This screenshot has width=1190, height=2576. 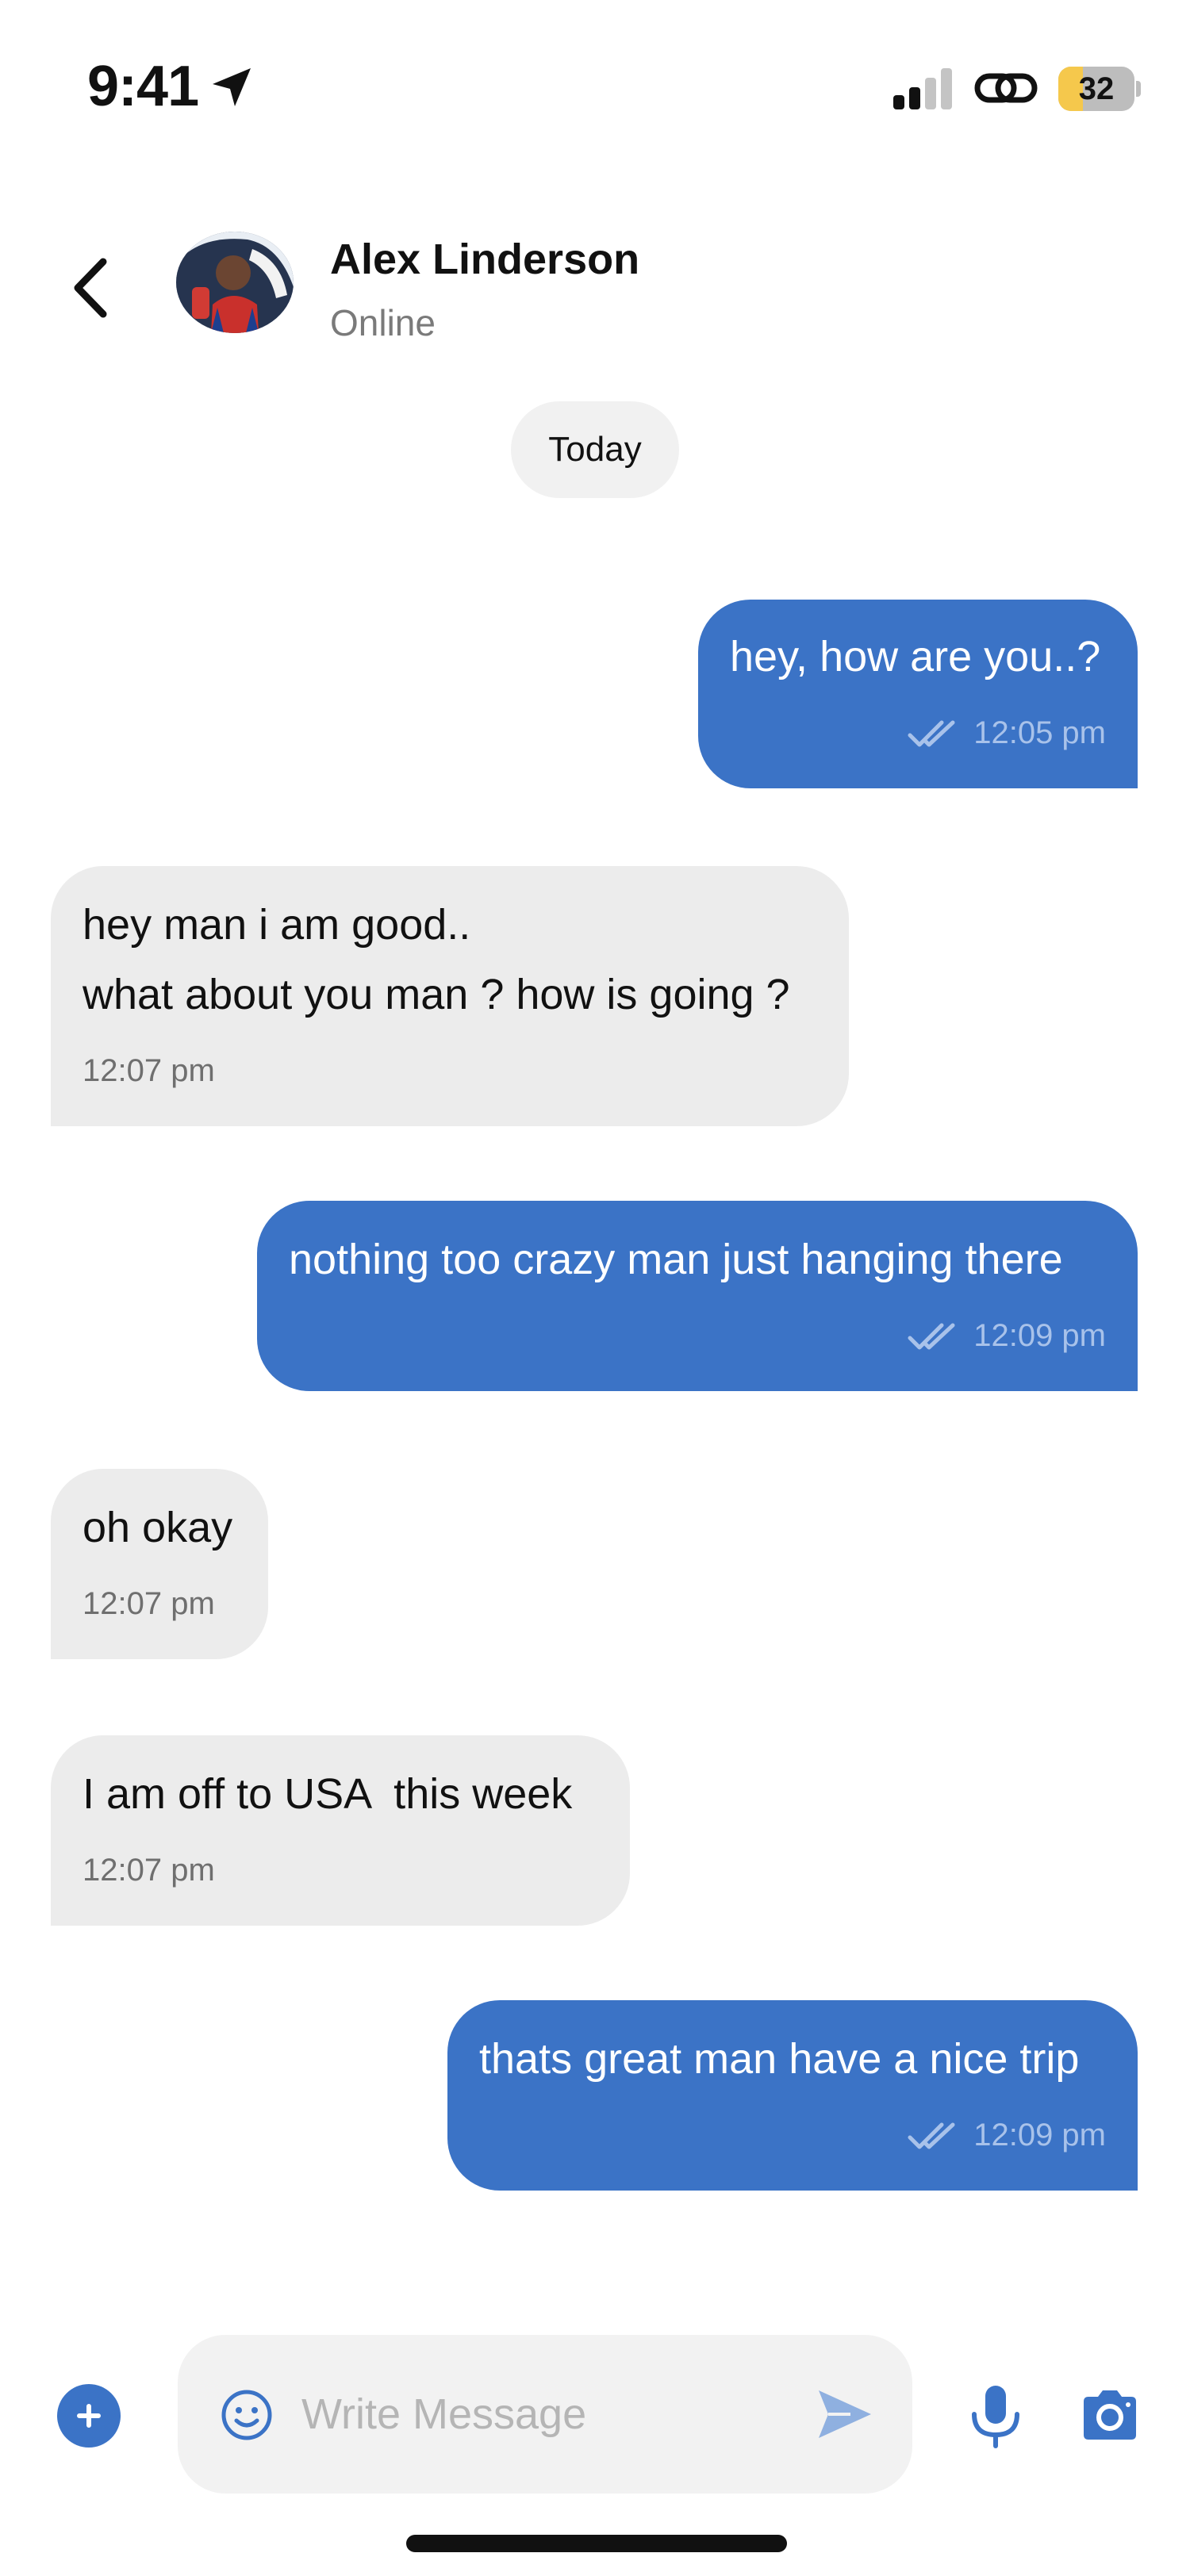 I want to click on battery-icon: 32, so click(x=1099, y=89).